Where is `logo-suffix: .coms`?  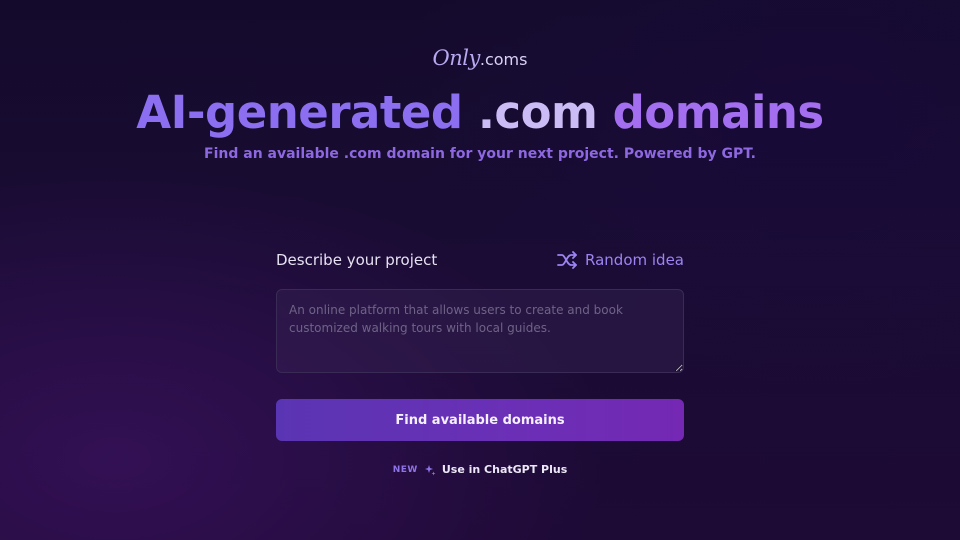 logo-suffix: .coms is located at coordinates (503, 59).